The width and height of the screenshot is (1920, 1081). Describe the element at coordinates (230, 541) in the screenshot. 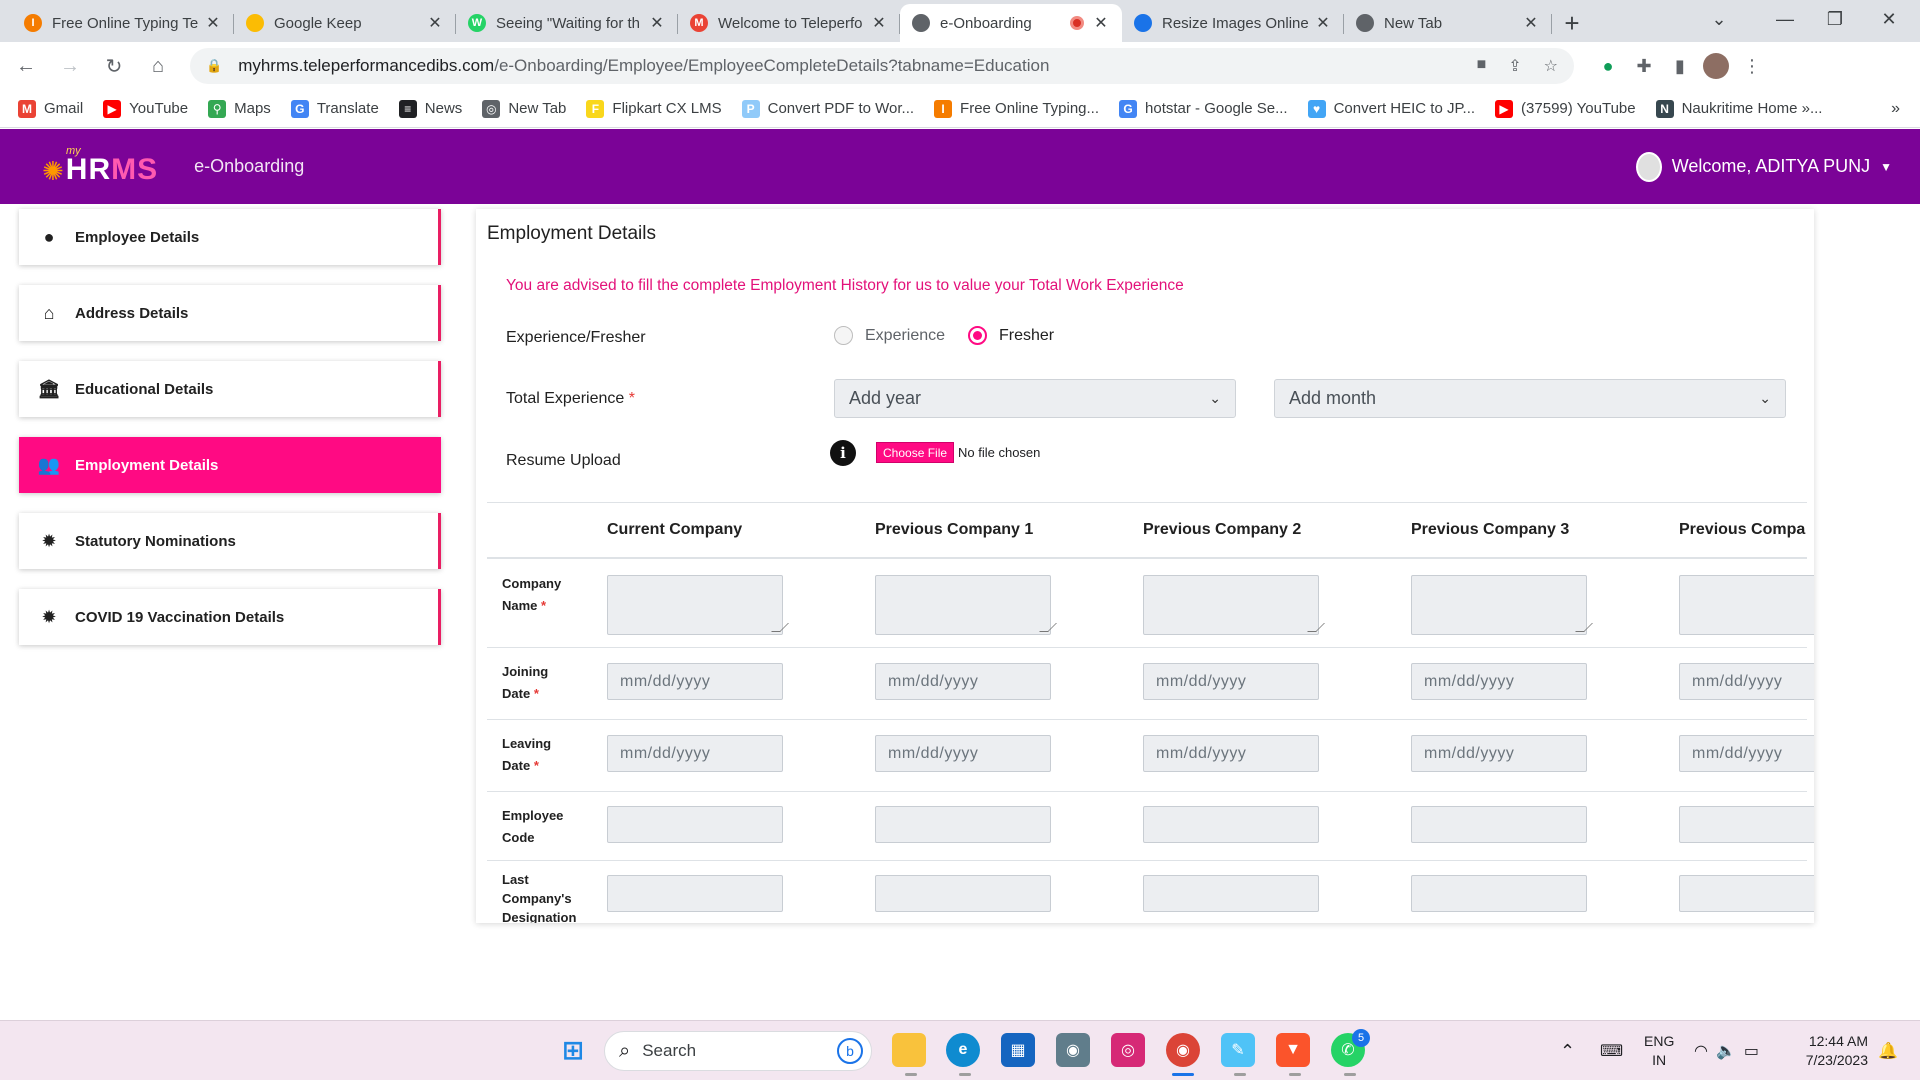

I see `sidebar-item: ✹ Statutory Nominations` at that location.